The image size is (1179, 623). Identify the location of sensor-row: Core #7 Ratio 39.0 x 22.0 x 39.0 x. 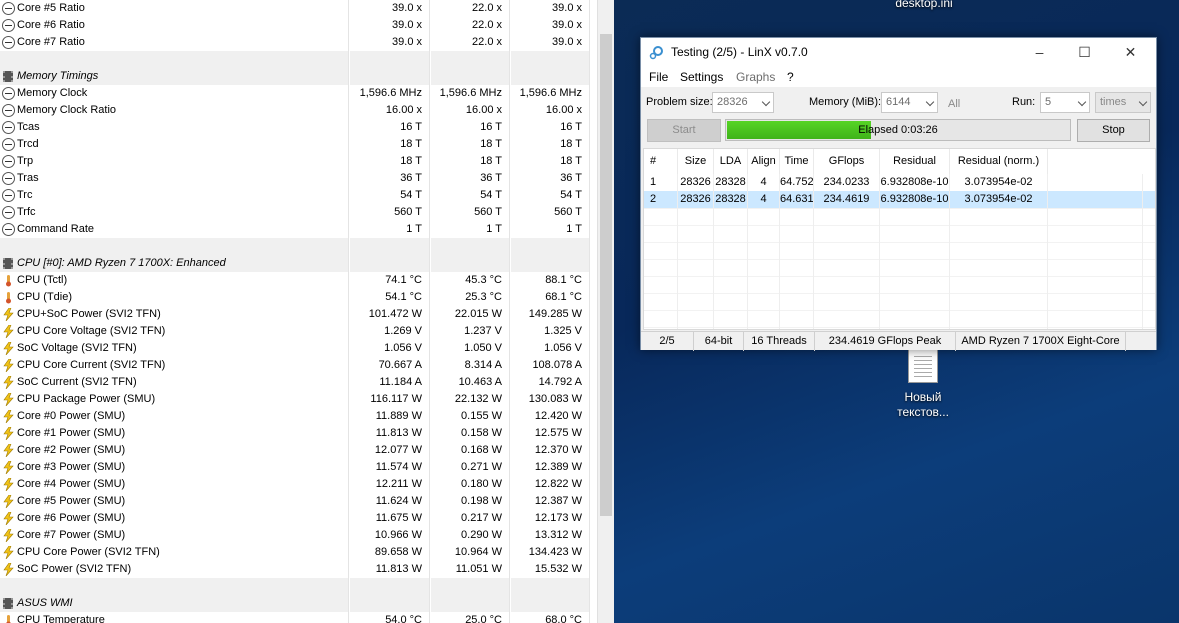
(298, 42).